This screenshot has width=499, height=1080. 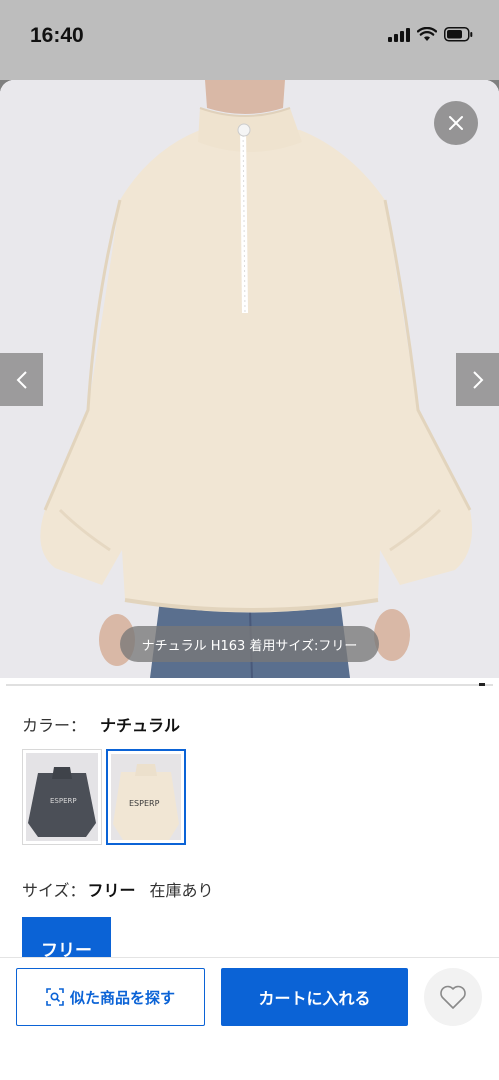 I want to click on add-to-cart-button: カートに入れる, so click(x=314, y=997).